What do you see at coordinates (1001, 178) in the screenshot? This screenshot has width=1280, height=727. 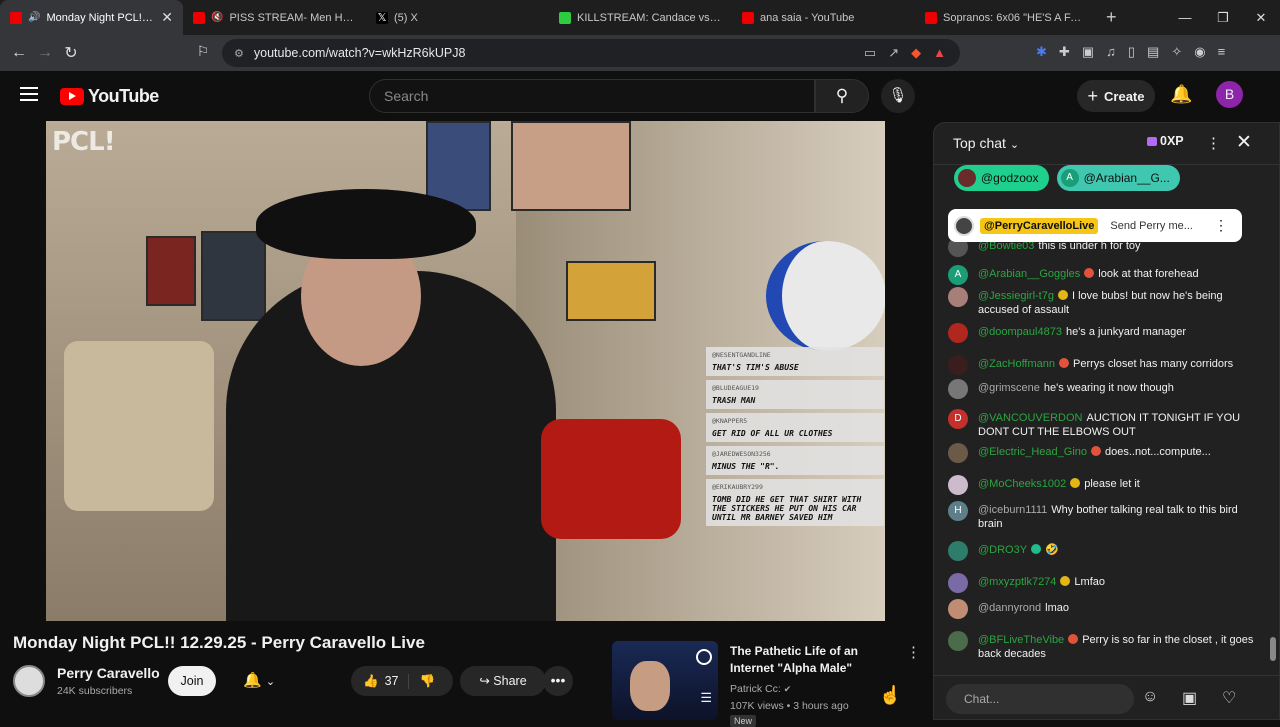 I see `top-chatter-chip: @godzoox` at bounding box center [1001, 178].